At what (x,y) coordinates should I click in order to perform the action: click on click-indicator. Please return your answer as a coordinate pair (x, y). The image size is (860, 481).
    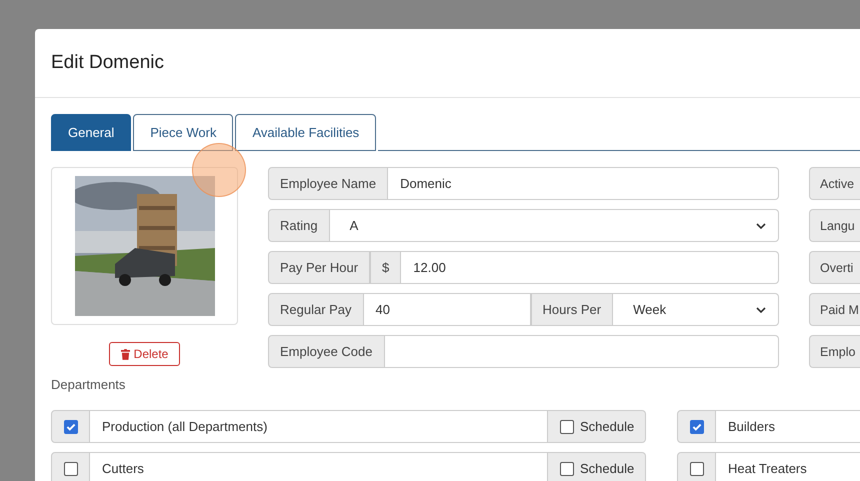
    Looking at the image, I should click on (219, 170).